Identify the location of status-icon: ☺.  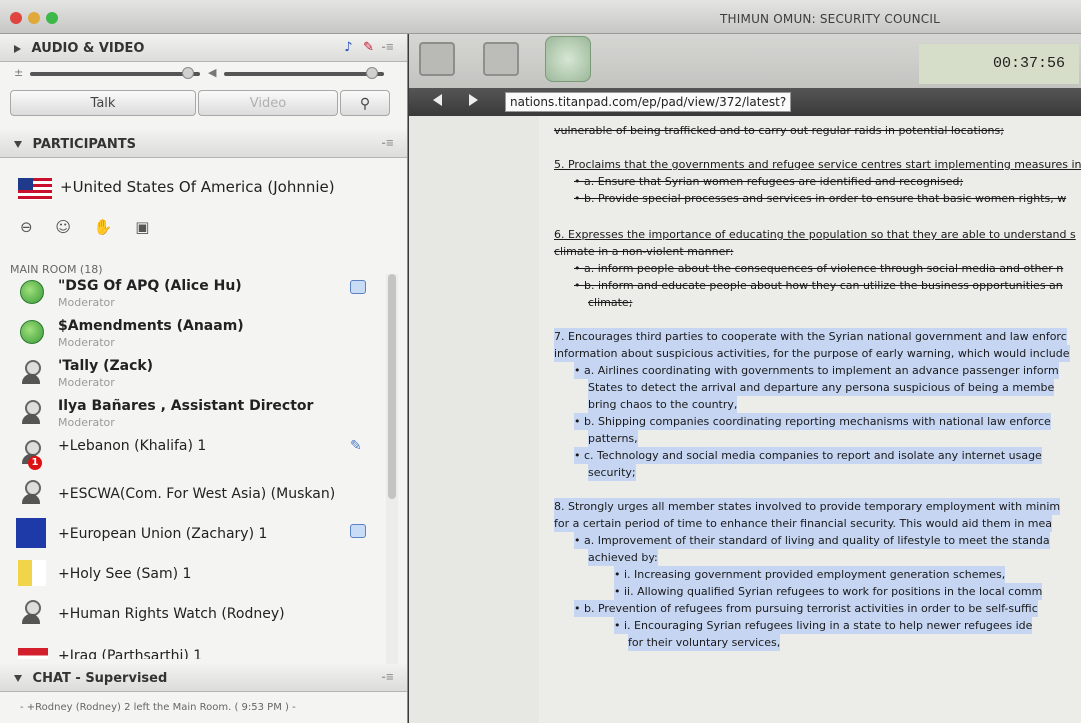
(63, 227).